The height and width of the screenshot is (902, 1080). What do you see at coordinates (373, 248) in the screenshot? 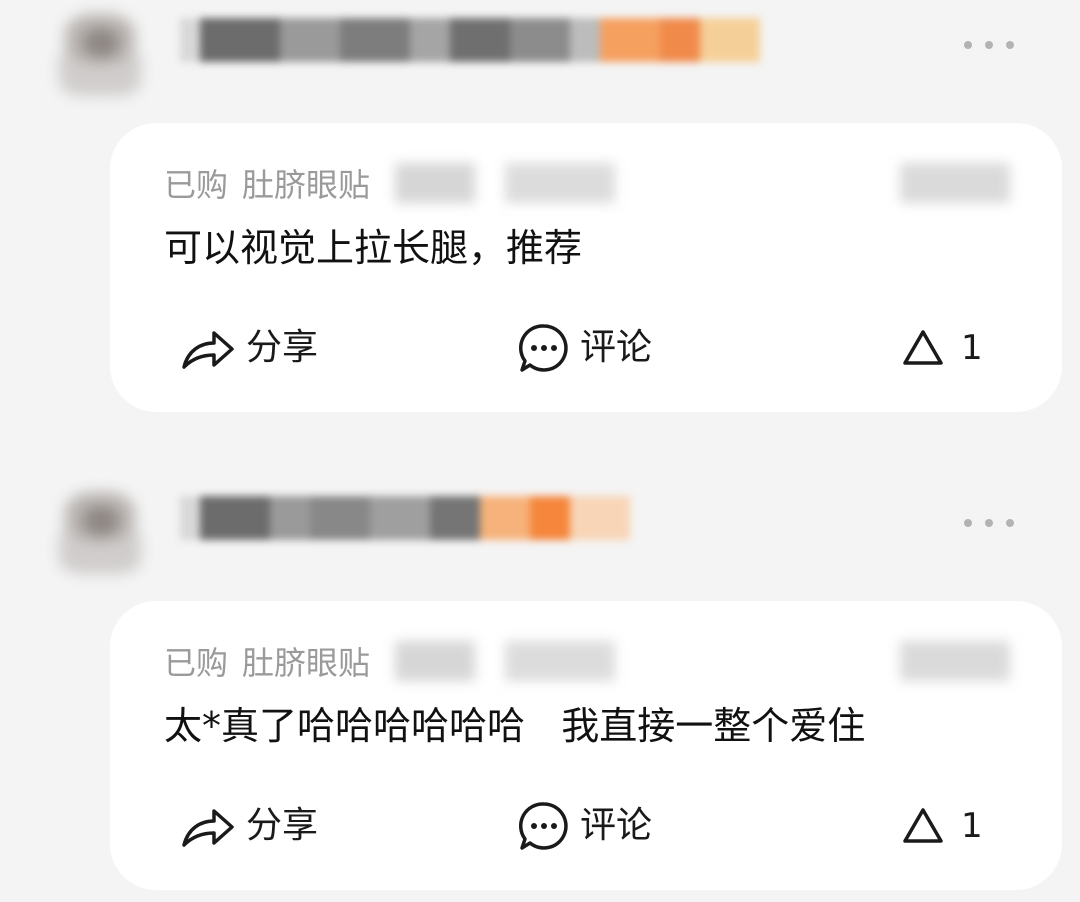
I see `review-comment: 可以视觉上拉长腿，推荐` at bounding box center [373, 248].